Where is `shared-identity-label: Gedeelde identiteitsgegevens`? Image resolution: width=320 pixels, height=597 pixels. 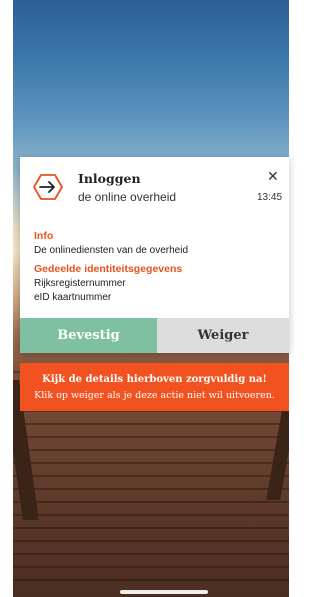 shared-identity-label: Gedeelde identiteitsgegevens is located at coordinates (108, 269).